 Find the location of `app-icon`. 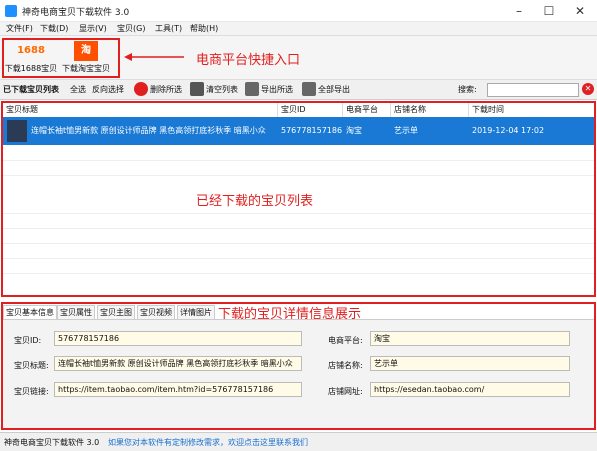

app-icon is located at coordinates (11, 11).